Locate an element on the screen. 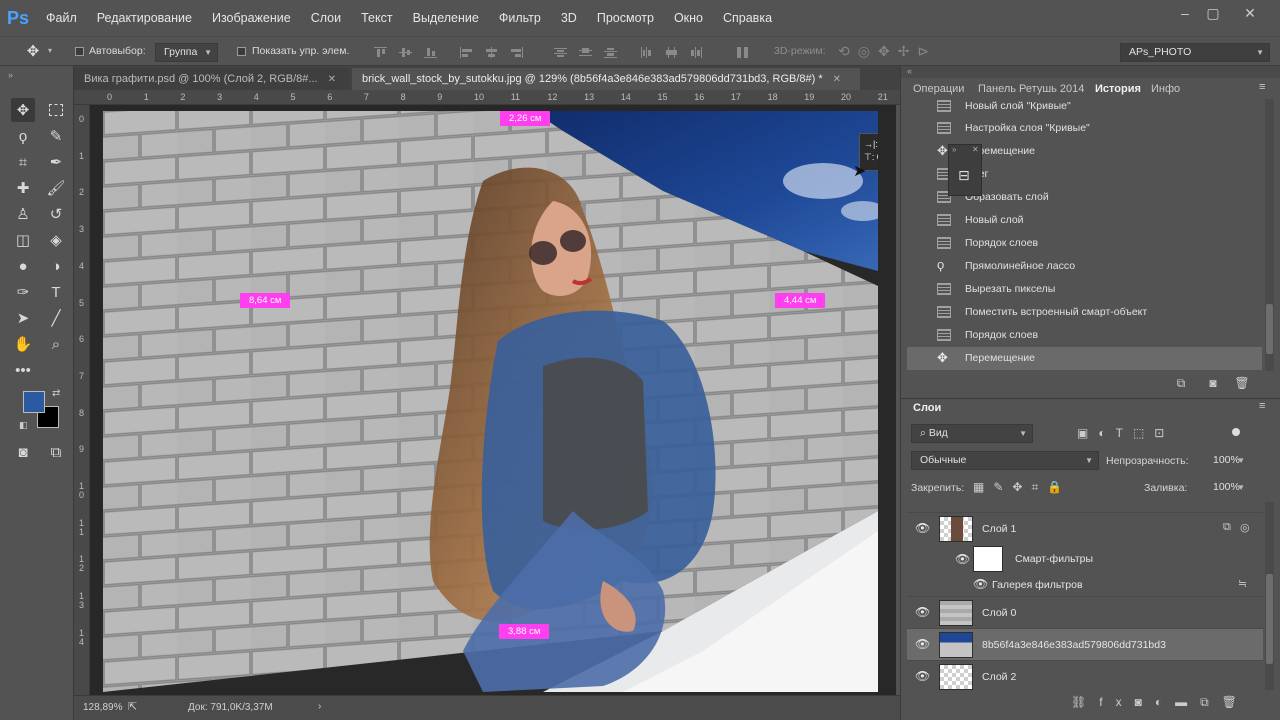 This screenshot has width=1280, height=720. new-document-from-state-icon: ⧉ is located at coordinates (1181, 383).